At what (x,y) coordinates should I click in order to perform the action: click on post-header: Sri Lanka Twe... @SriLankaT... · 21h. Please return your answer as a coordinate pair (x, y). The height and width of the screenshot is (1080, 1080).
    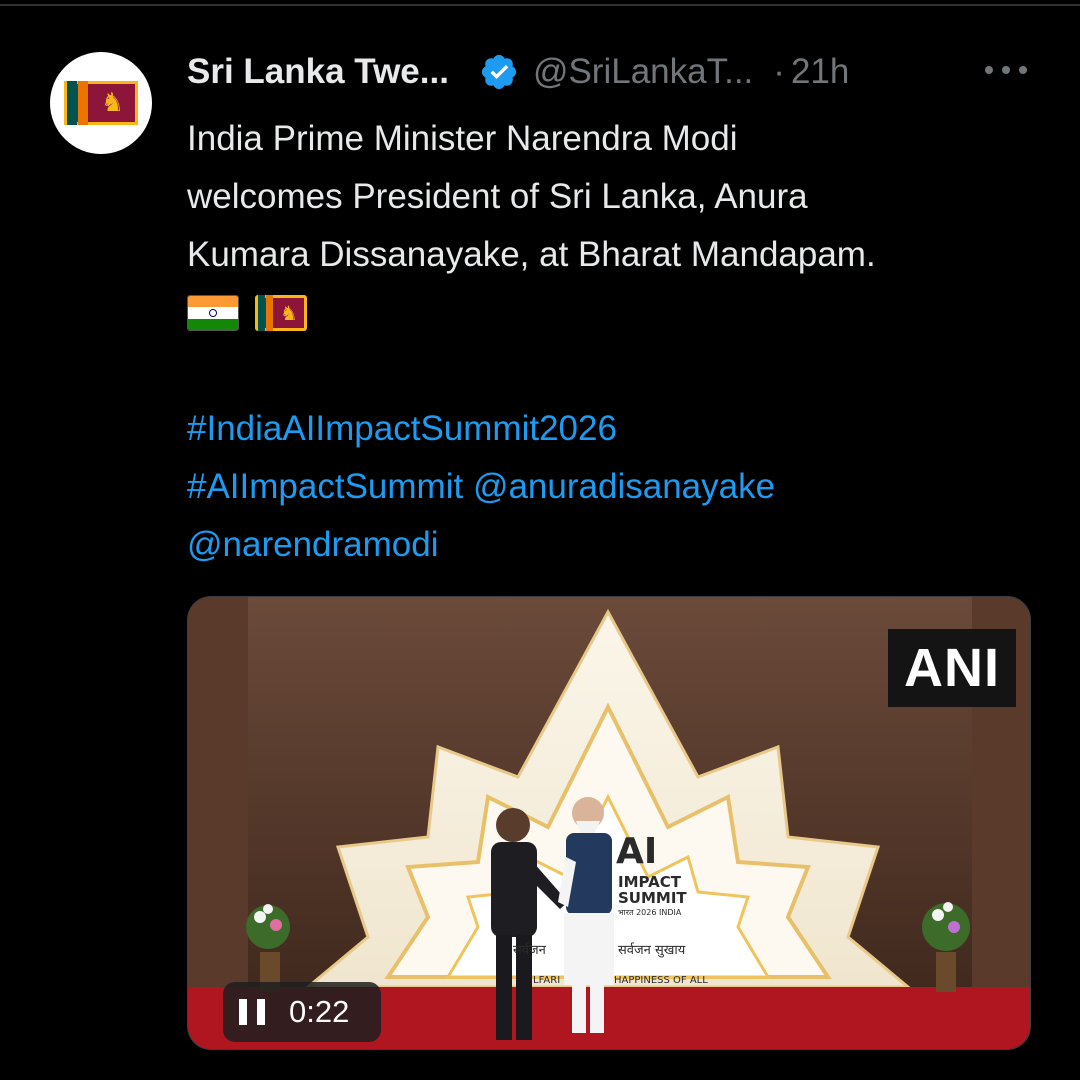
    Looking at the image, I should click on (518, 72).